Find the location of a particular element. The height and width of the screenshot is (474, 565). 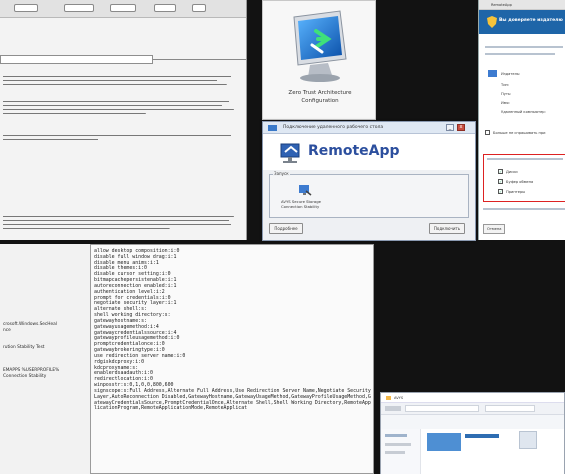

document-input-field is located at coordinates (76, 59).